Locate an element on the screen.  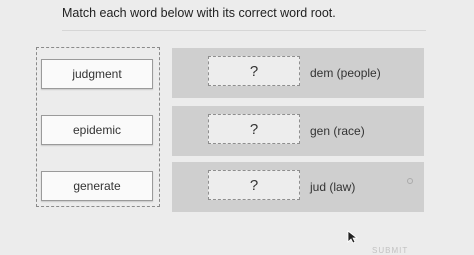
match-row: ? jud (law) is located at coordinates (298, 187).